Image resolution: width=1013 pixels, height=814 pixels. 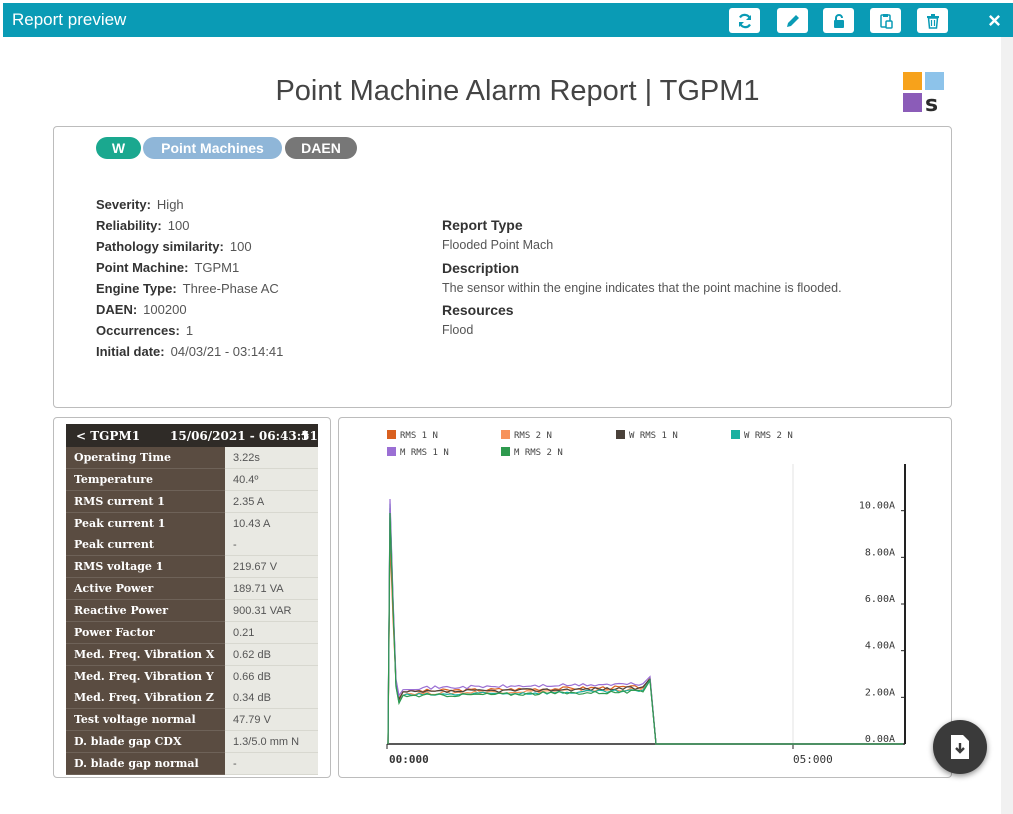 I want to click on detail-key: Occurrences:, so click(x=138, y=330).